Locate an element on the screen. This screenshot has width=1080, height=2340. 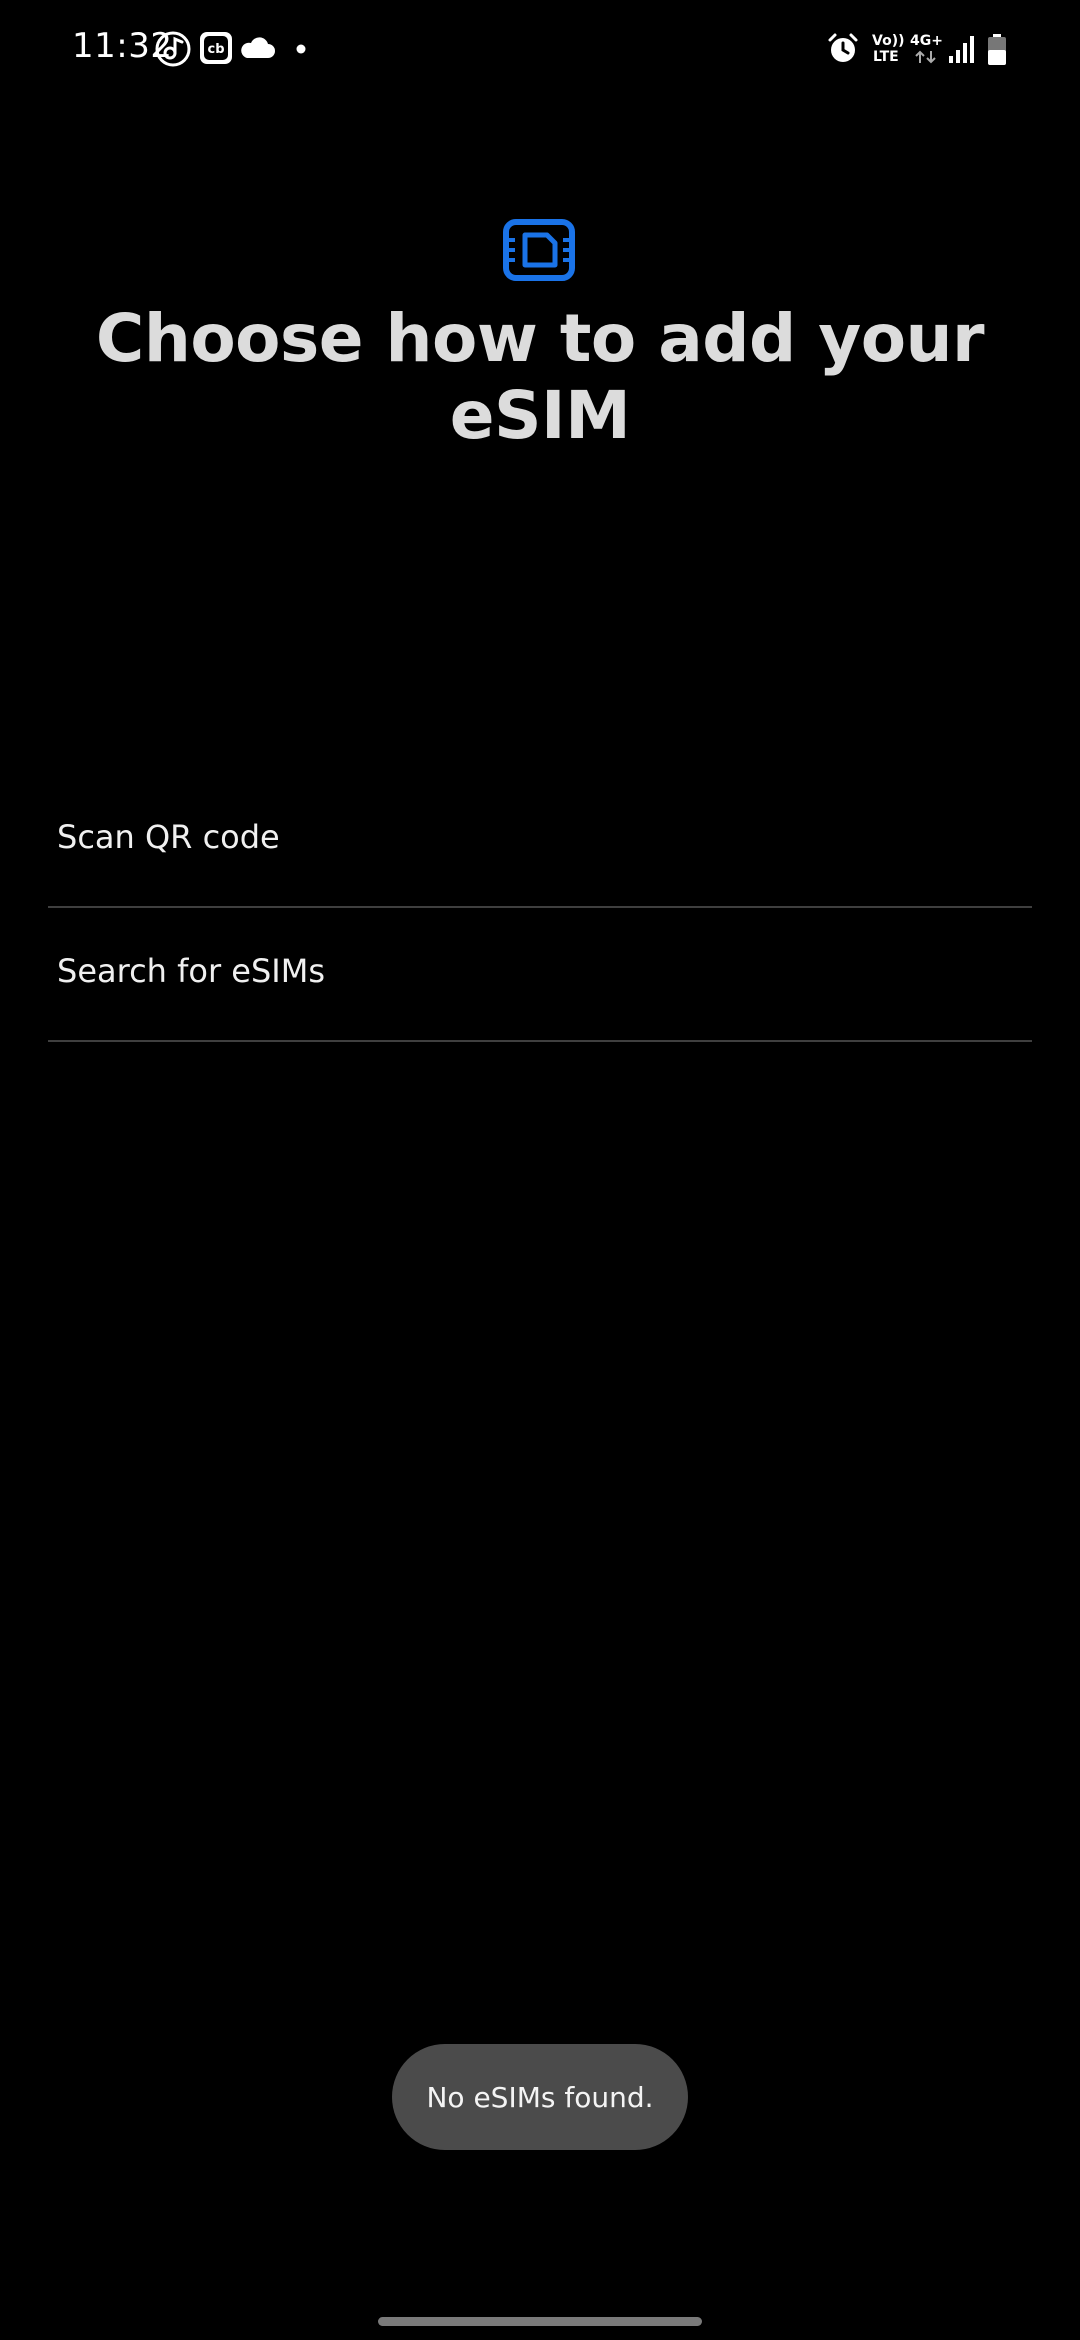
scan-qr-code-option: Scan QR code is located at coordinates (540, 841).